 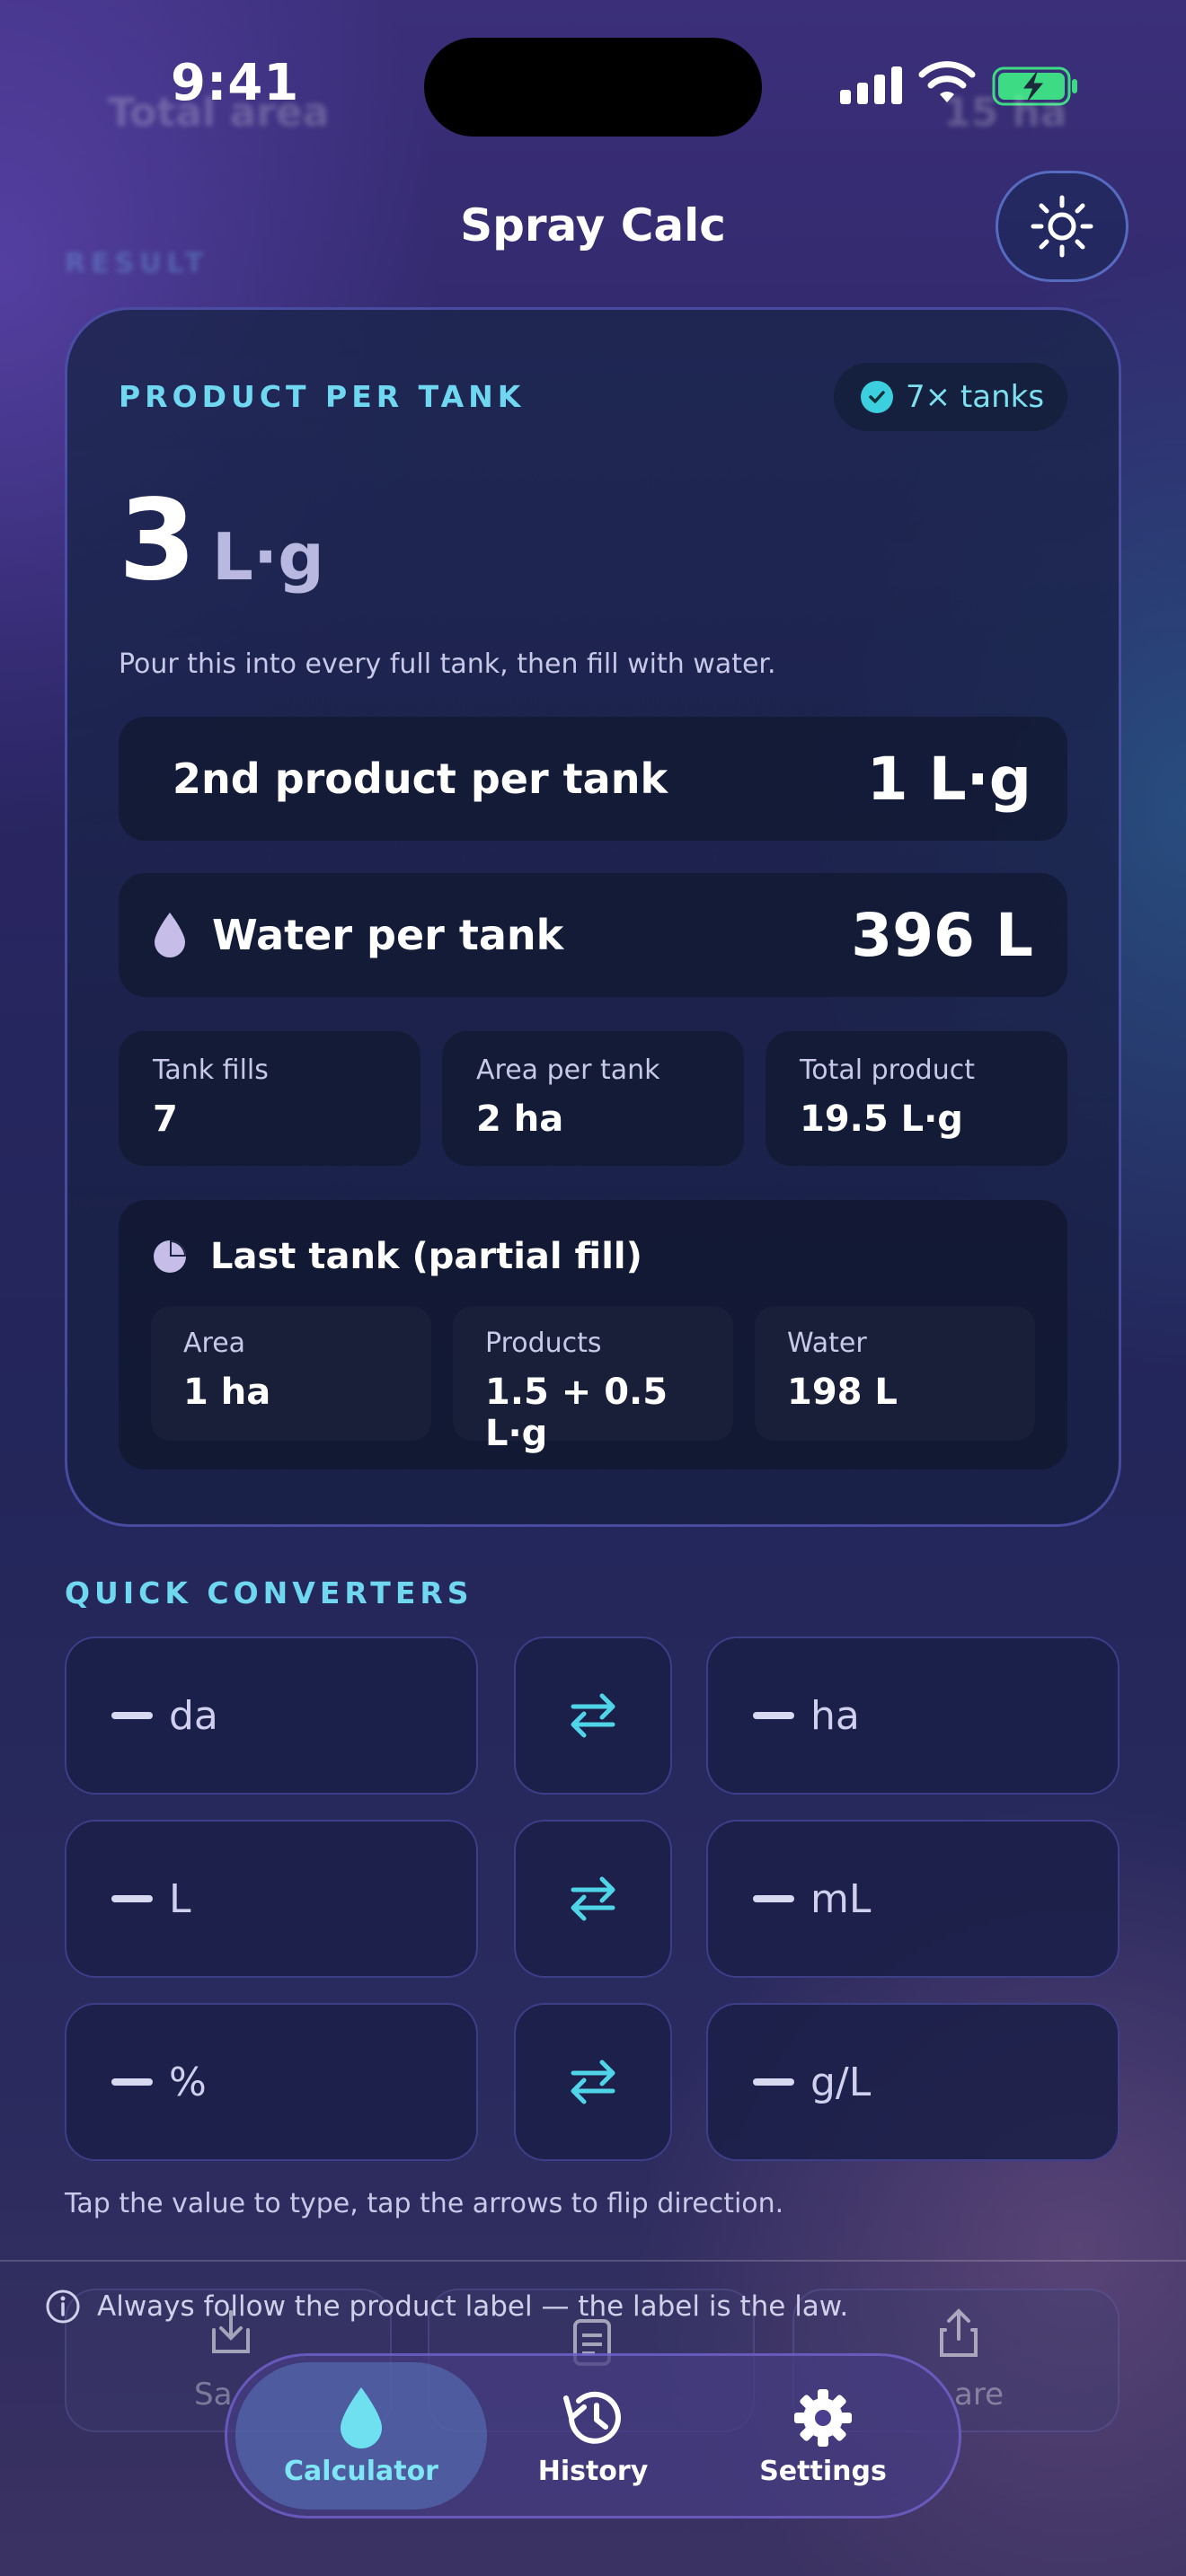 I want to click on tab-label: History, so click(x=593, y=2471).